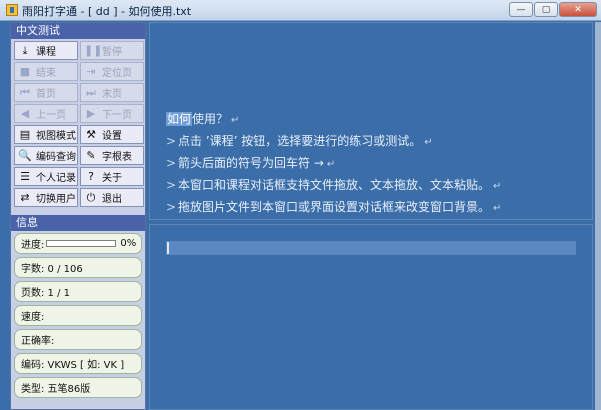 This screenshot has width=601, height=410. What do you see at coordinates (578, 9) in the screenshot?
I see `close-button: ✕` at bounding box center [578, 9].